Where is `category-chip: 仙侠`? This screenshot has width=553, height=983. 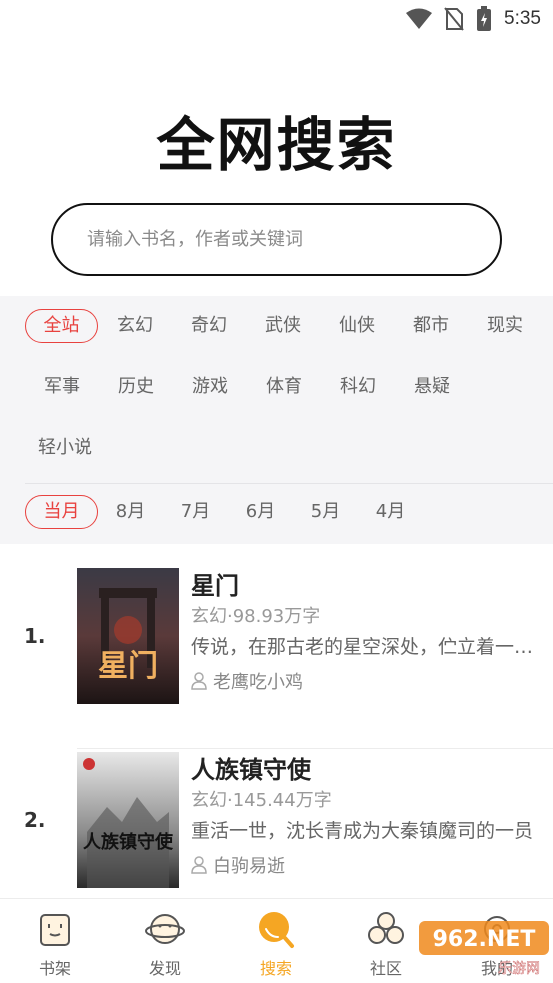 category-chip: 仙侠 is located at coordinates (357, 326).